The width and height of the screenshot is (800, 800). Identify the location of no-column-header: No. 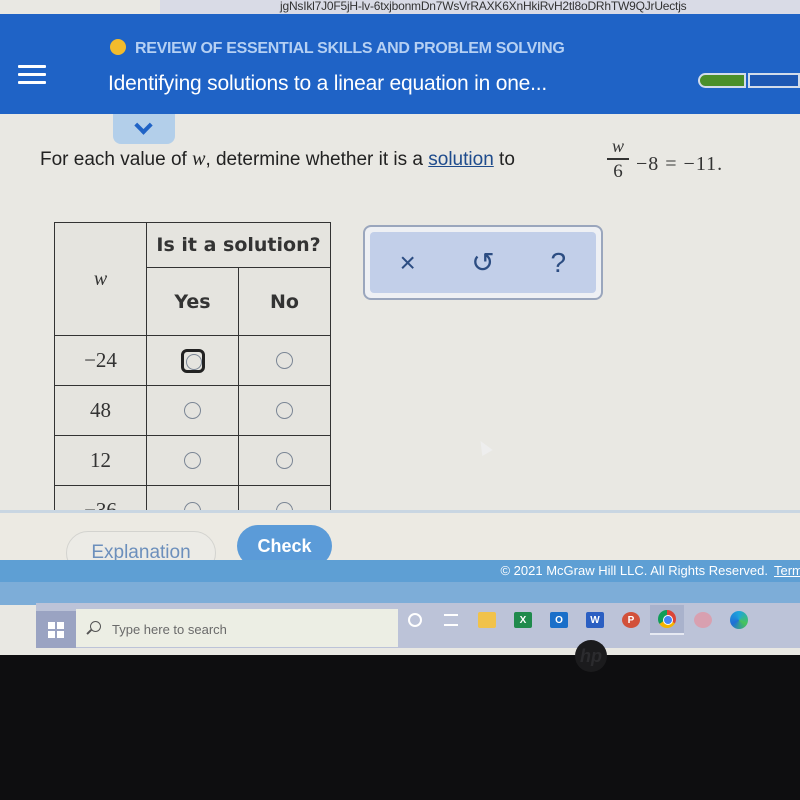
(284, 301).